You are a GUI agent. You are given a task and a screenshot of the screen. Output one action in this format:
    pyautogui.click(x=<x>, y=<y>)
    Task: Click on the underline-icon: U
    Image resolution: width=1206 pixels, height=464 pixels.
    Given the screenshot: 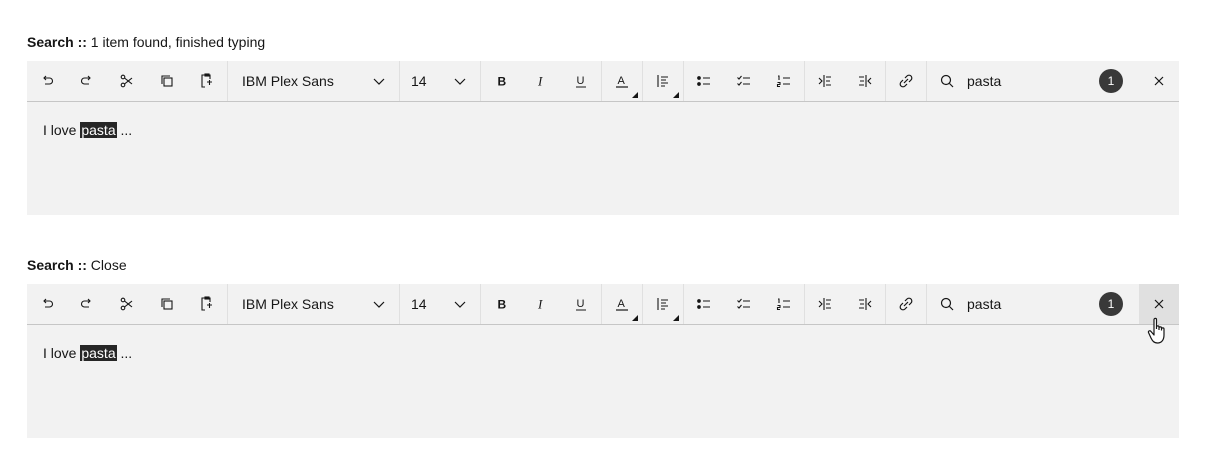 What is the action you would take?
    pyautogui.click(x=581, y=304)
    